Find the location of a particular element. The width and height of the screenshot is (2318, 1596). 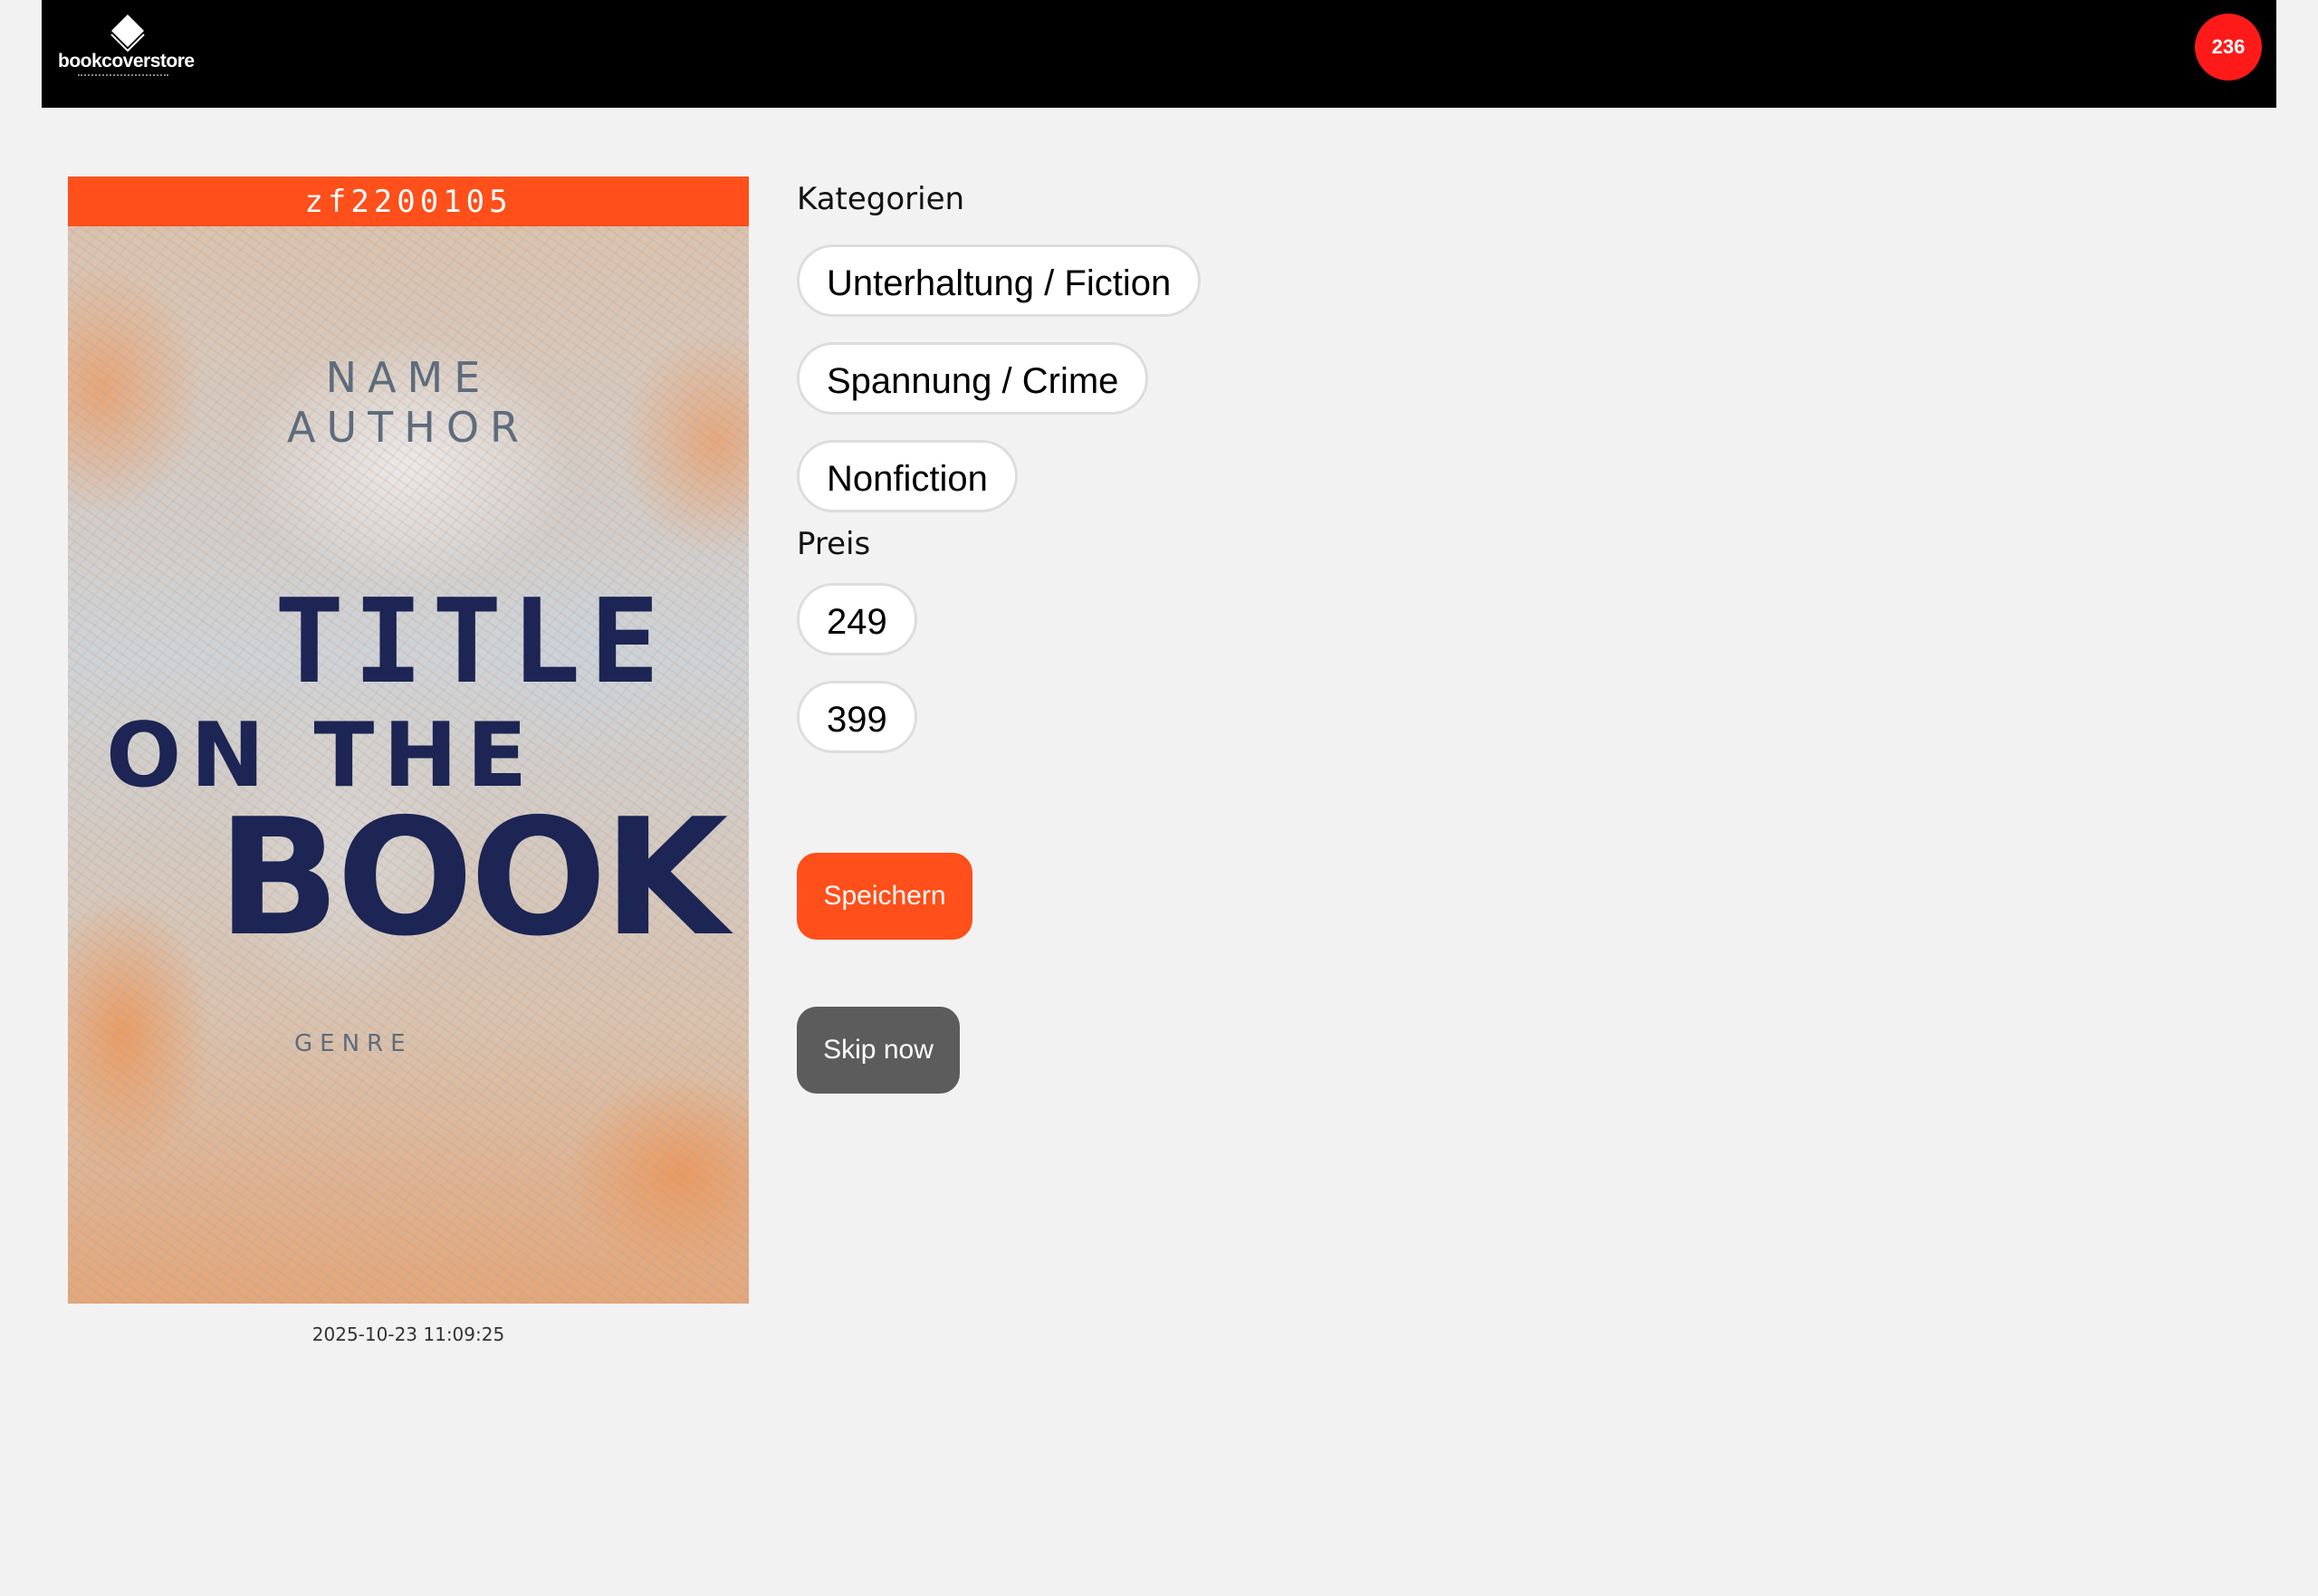

cover-title-line-3: BOOK is located at coordinates (473, 877).